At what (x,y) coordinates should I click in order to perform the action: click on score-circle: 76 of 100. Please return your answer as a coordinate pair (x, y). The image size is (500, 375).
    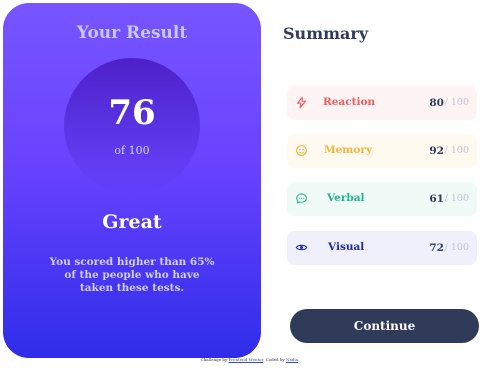
    Looking at the image, I should click on (132, 126).